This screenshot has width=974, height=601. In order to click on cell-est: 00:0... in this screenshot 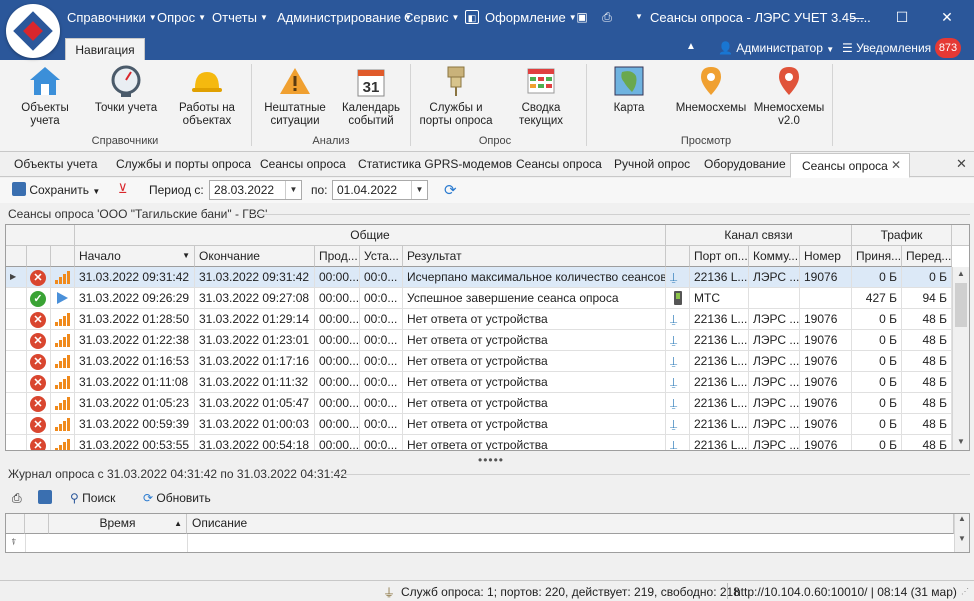, I will do `click(381, 319)`.